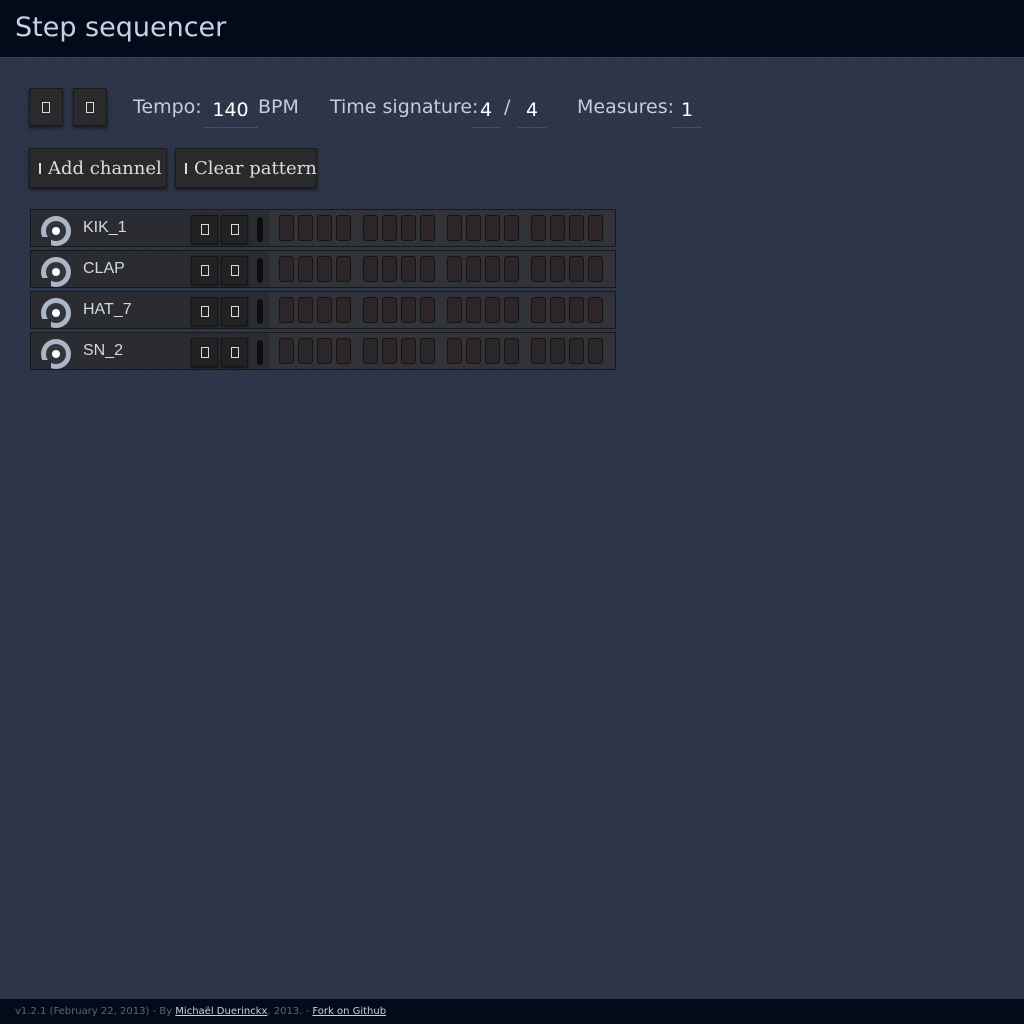 Image resolution: width=1024 pixels, height=1024 pixels. I want to click on channel-activity-led, so click(260, 270).